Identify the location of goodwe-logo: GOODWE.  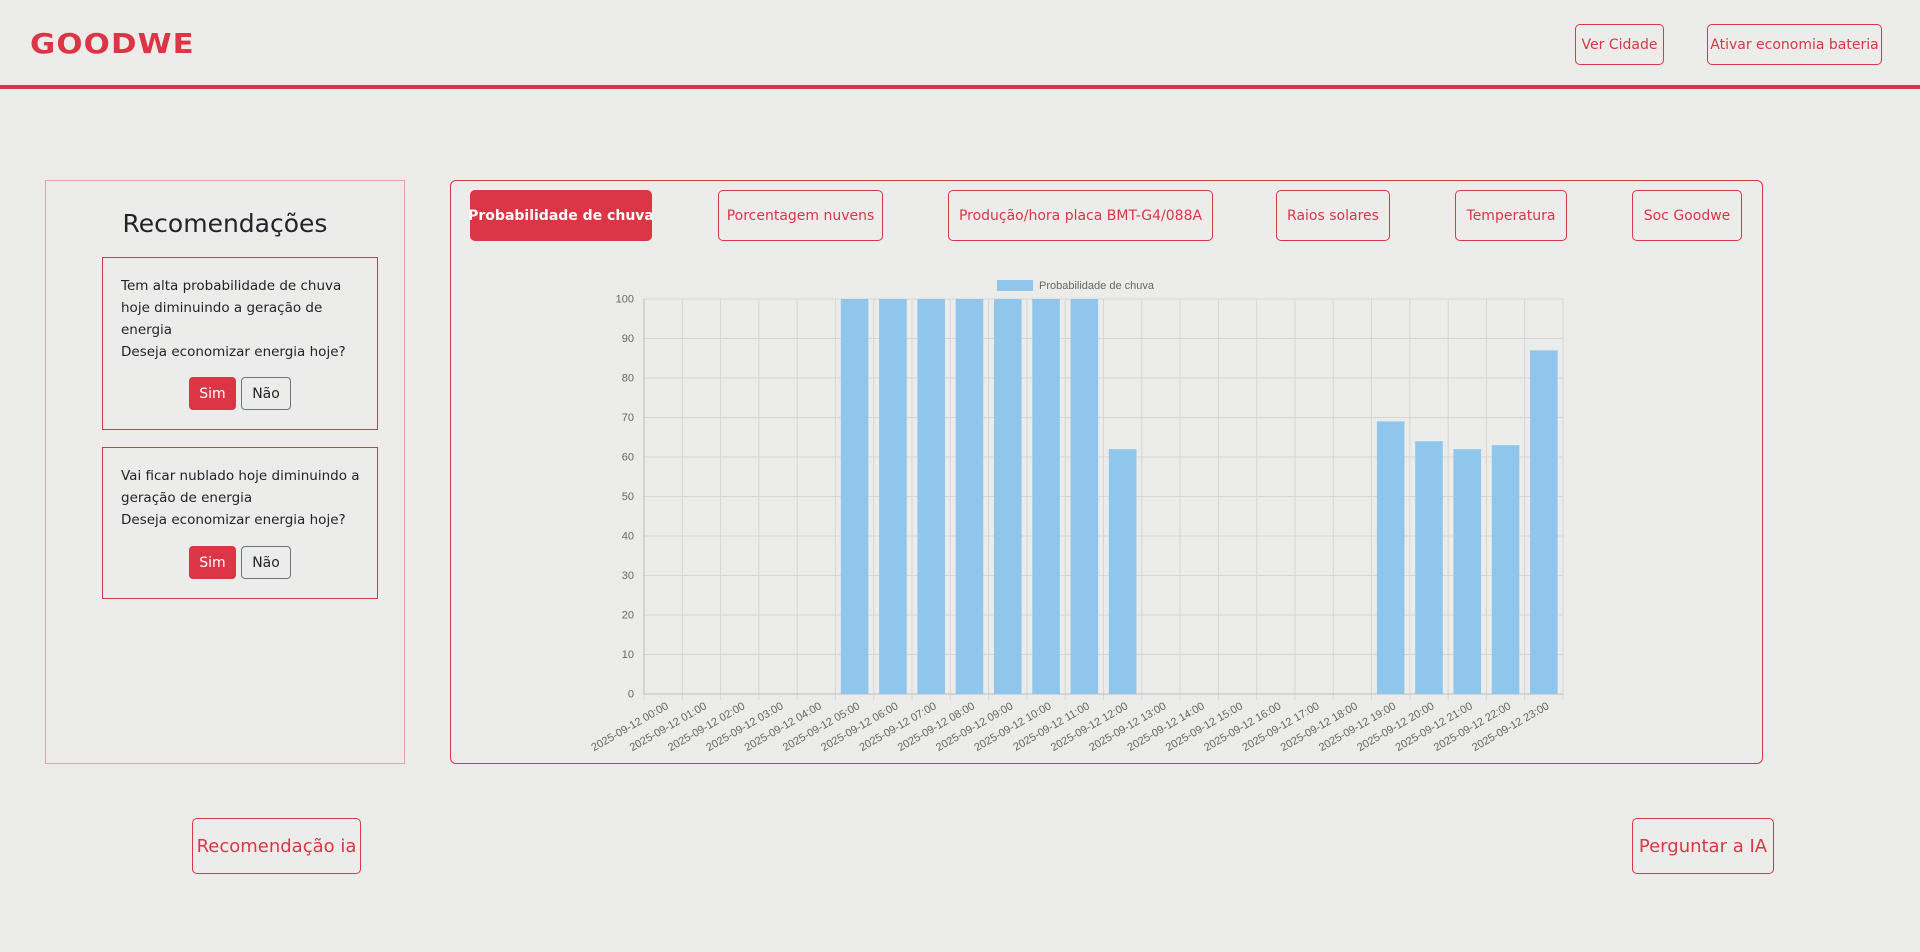
(112, 43).